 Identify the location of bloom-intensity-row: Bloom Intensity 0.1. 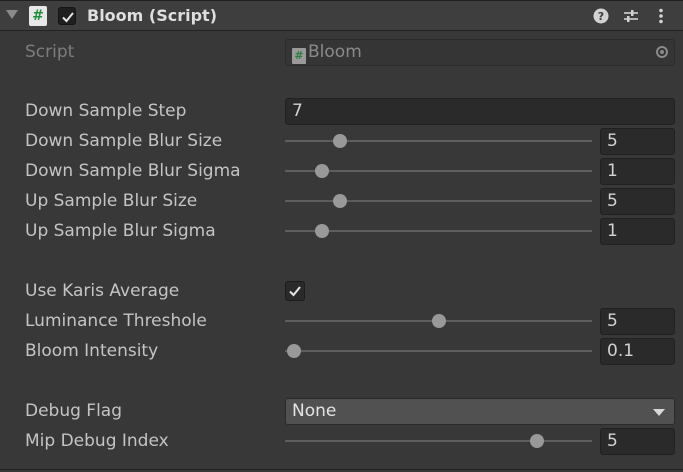
(341, 351).